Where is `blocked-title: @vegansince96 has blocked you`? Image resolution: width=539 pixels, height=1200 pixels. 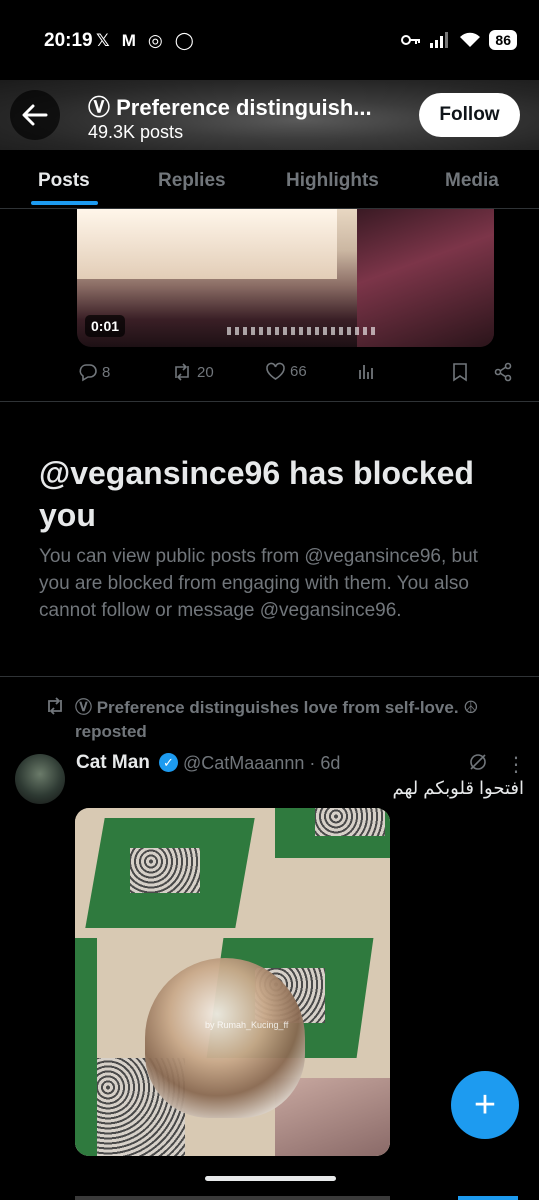 blocked-title: @vegansince96 has blocked you is located at coordinates (256, 494).